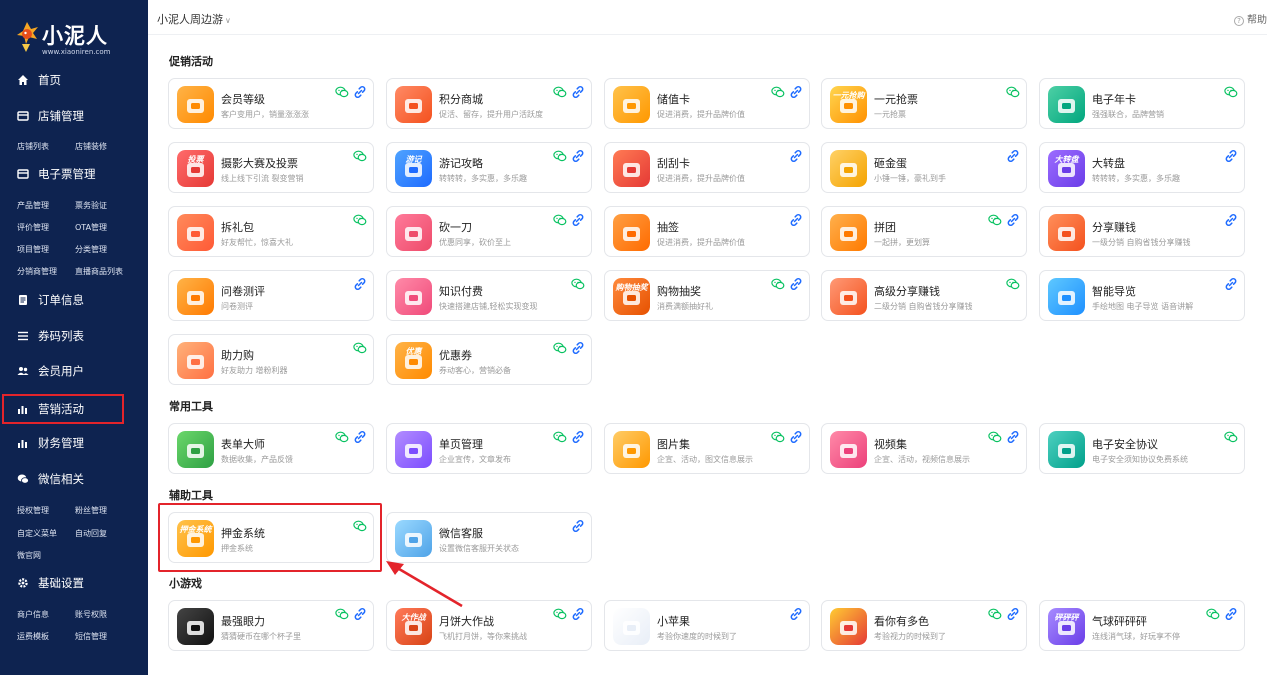 The width and height of the screenshot is (1267, 675). I want to click on card-golden-egg: 砸金蛋 小锤一锤，豪礼到手, so click(924, 167).